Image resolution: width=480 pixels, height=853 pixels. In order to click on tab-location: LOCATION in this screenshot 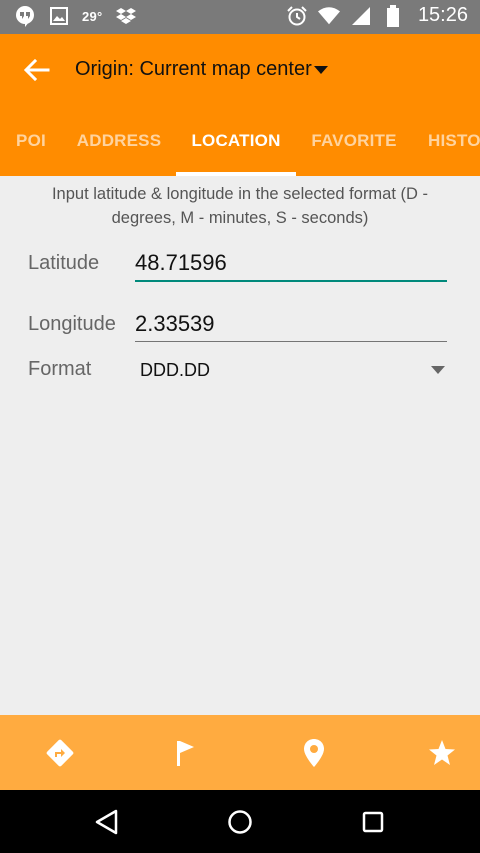, I will do `click(236, 141)`.